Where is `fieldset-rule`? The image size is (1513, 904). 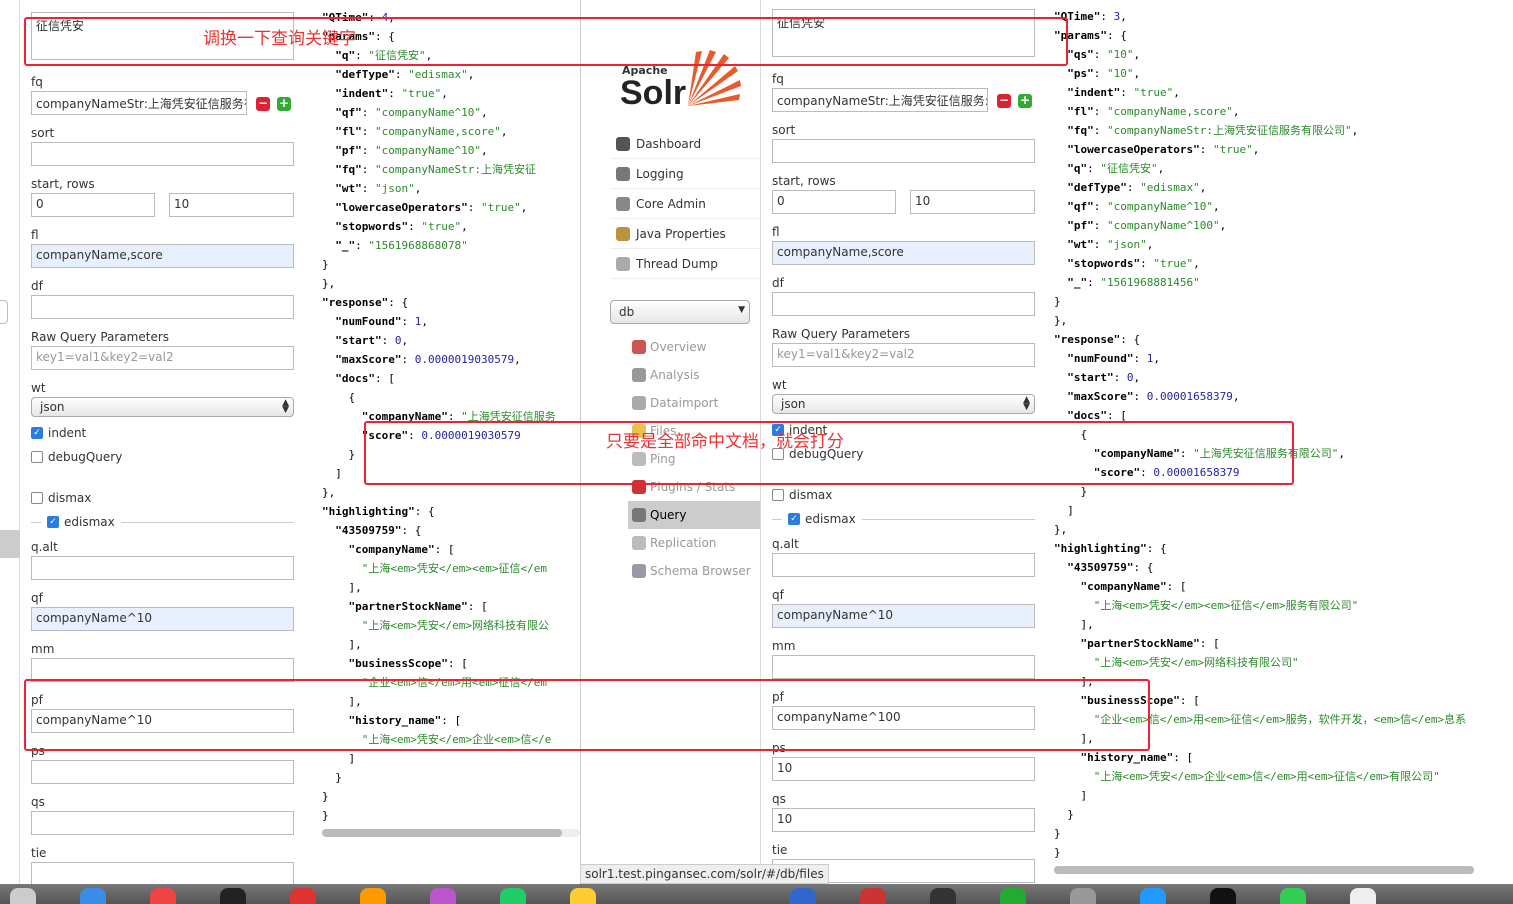 fieldset-rule is located at coordinates (36, 522).